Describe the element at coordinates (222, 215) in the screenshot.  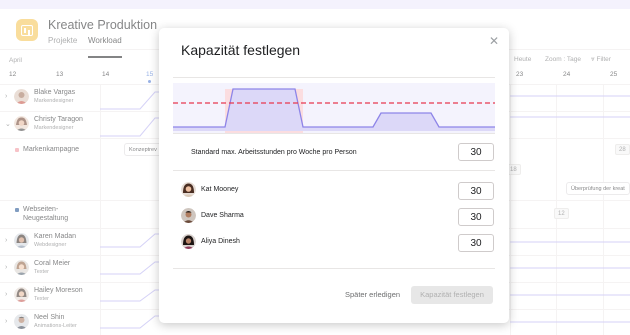
I see `member-name: Dave Sharma` at that location.